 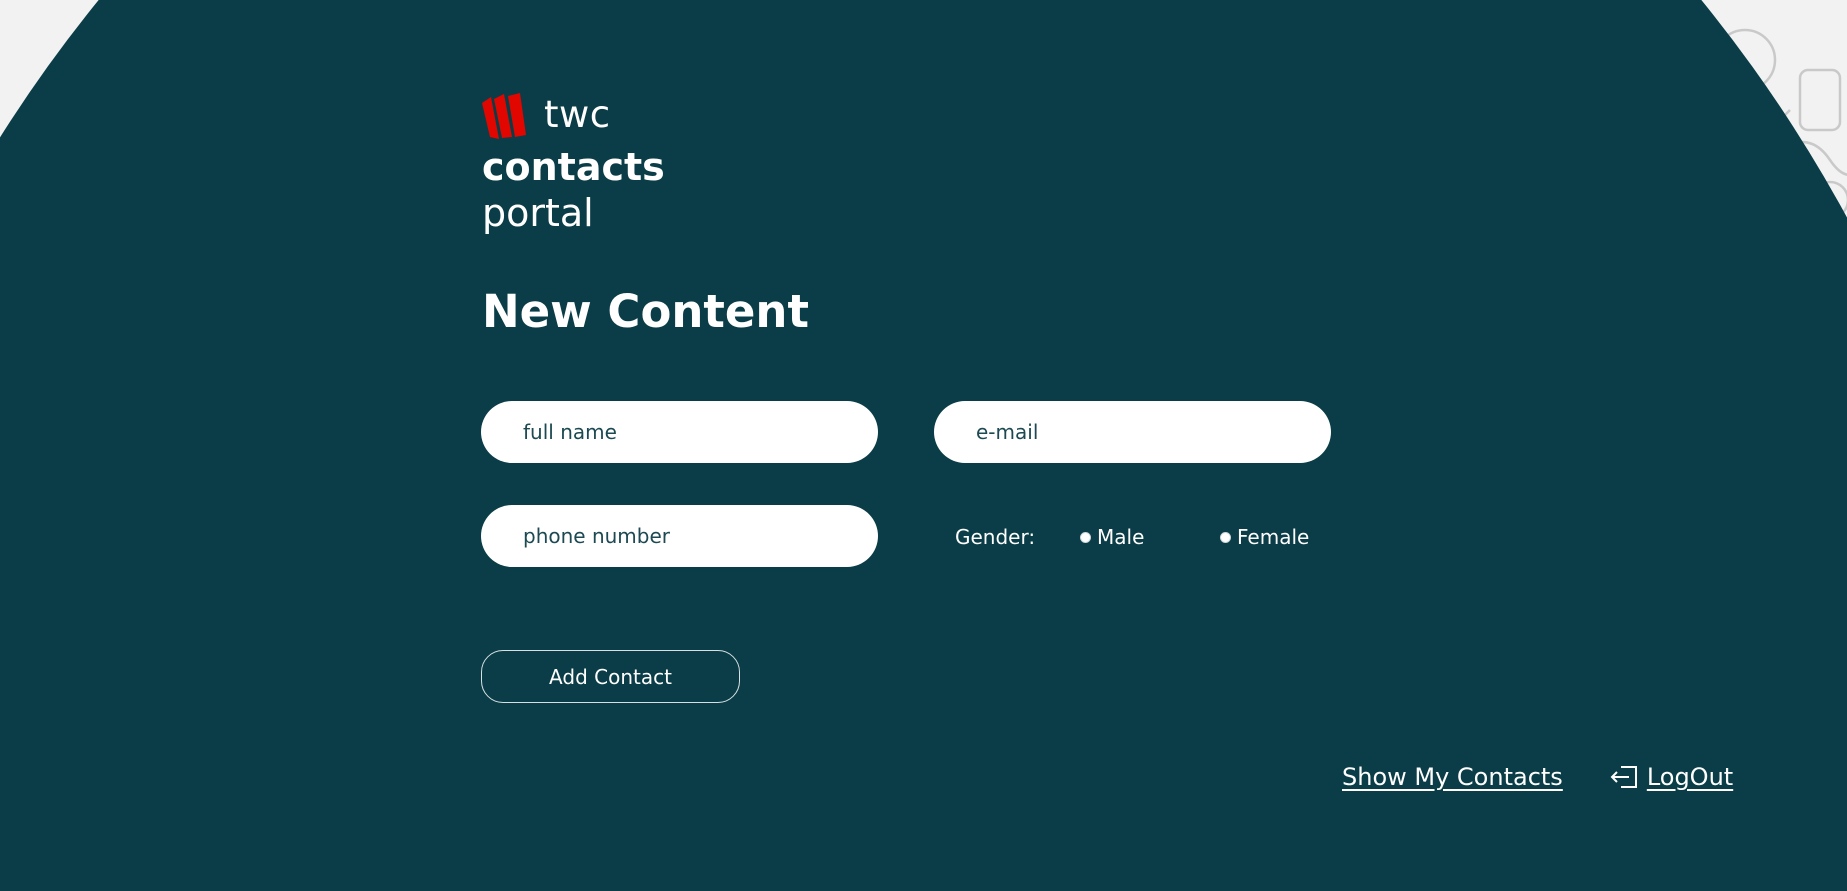 What do you see at coordinates (573, 167) in the screenshot?
I see `brand-line-contacts: contacts` at bounding box center [573, 167].